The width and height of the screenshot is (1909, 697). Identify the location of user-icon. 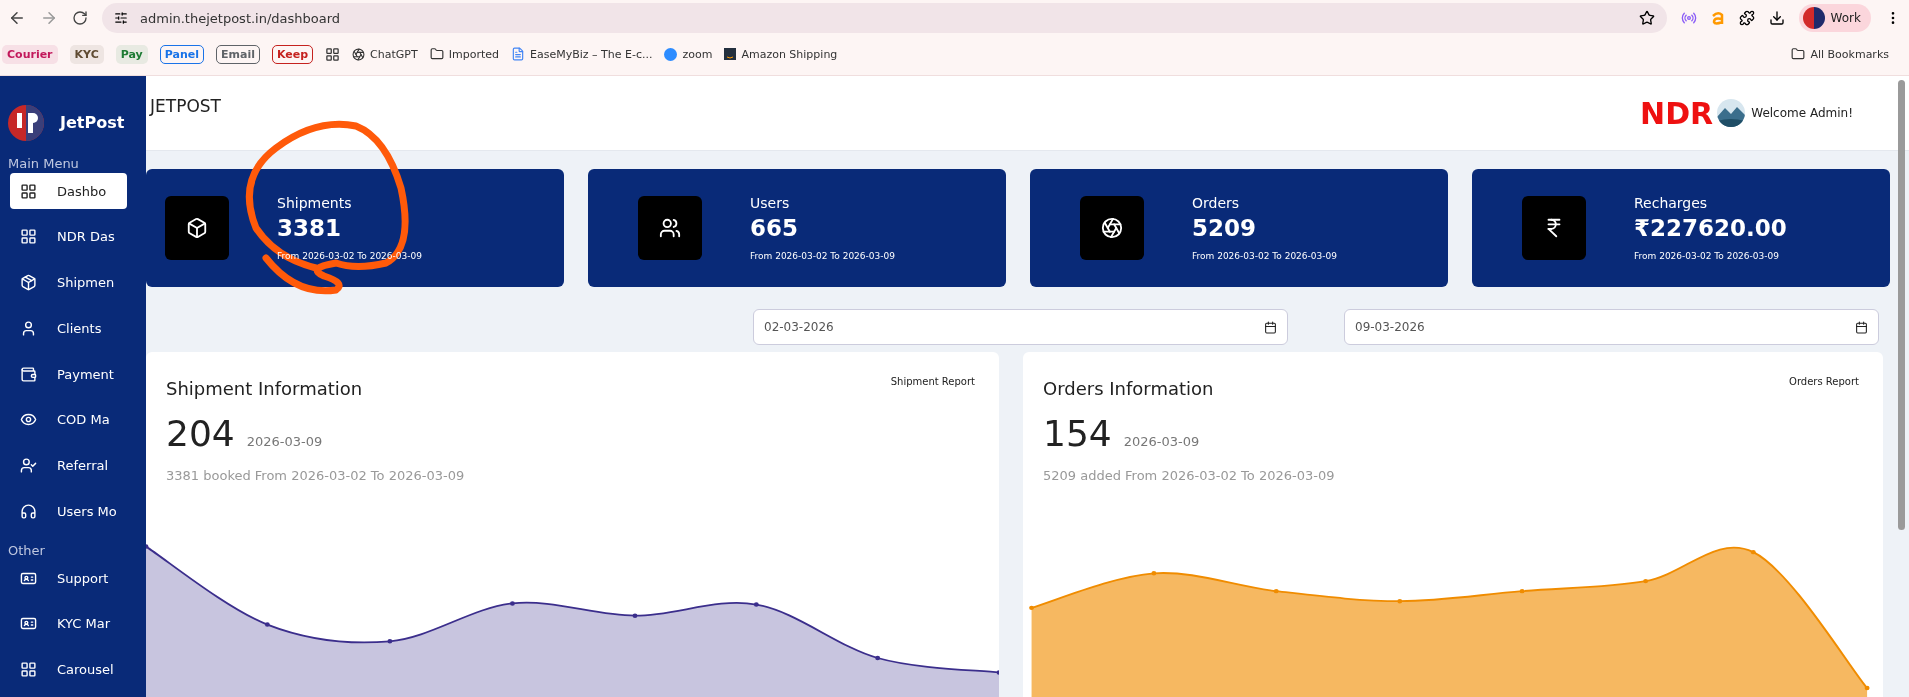
(28, 328).